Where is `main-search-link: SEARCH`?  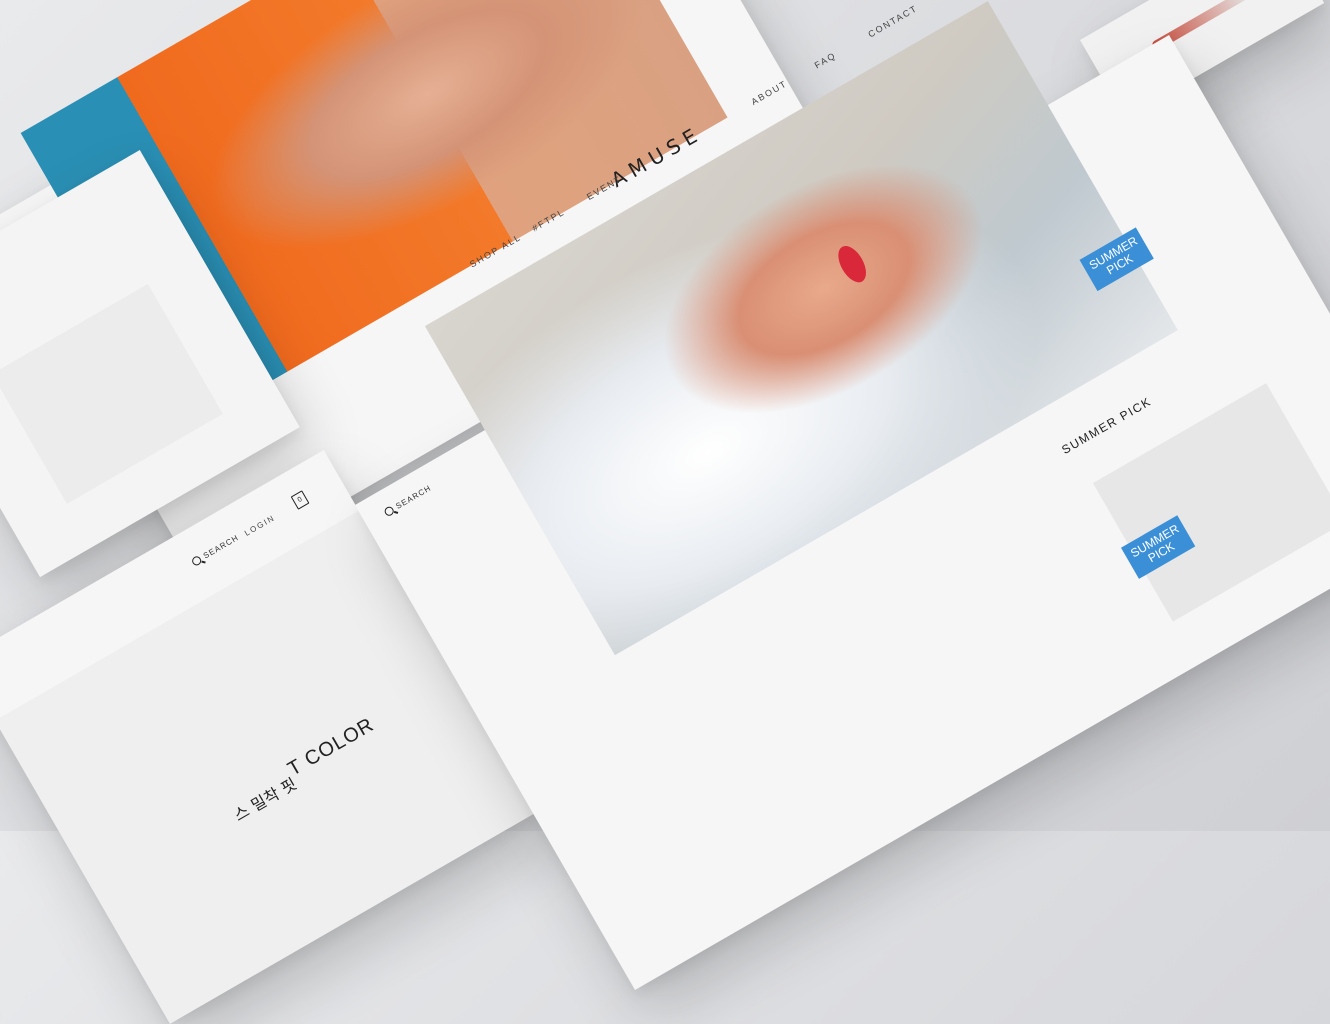 main-search-link: SEARCH is located at coordinates (408, 500).